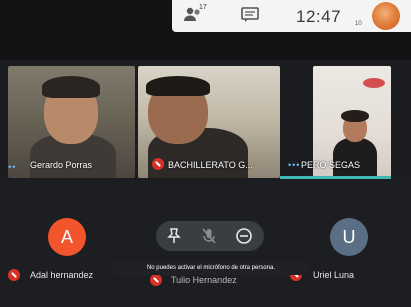 Image resolution: width=411 pixels, height=307 pixels. I want to click on pin-icon, so click(174, 236).